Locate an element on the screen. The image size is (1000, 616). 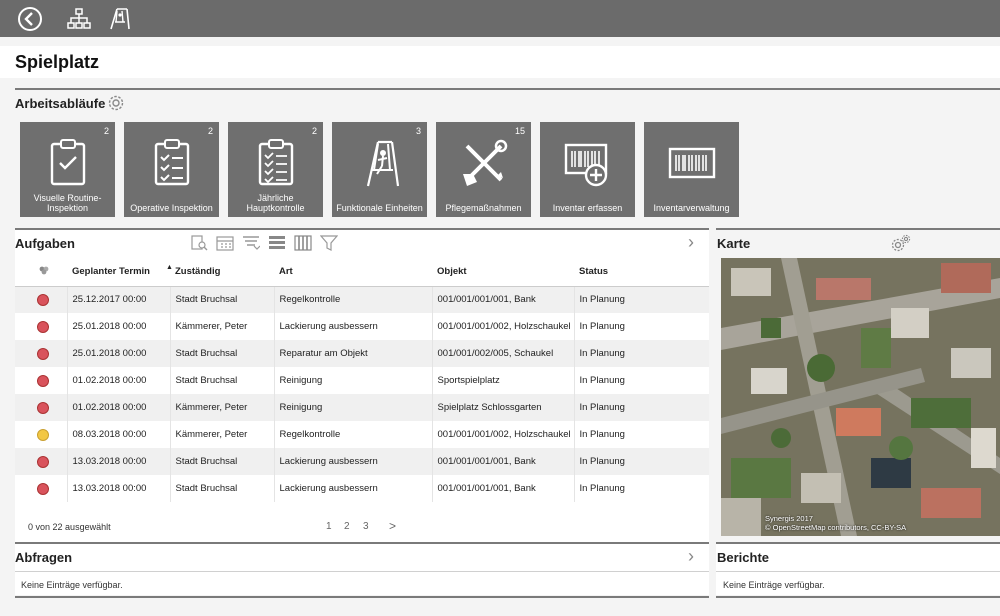
tile-inventar-erfassen: Inventar erfassen is located at coordinates (587, 169).